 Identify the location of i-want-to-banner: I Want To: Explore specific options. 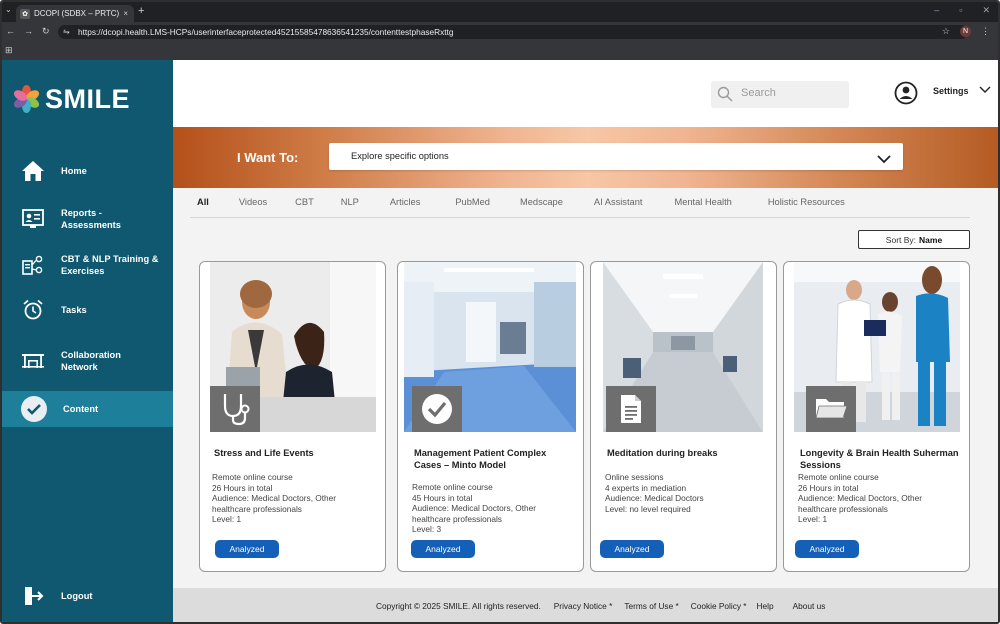
(585, 157).